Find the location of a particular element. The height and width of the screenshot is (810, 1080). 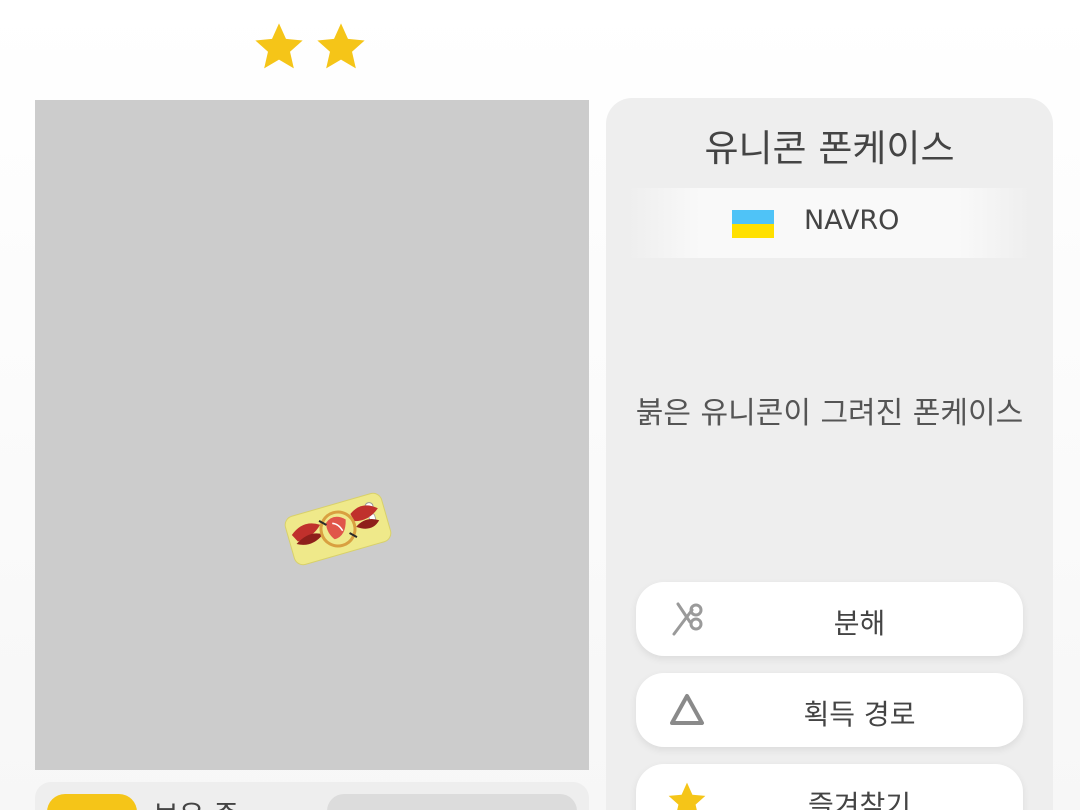

favorite-button: 즐겨찾기 is located at coordinates (829, 787).